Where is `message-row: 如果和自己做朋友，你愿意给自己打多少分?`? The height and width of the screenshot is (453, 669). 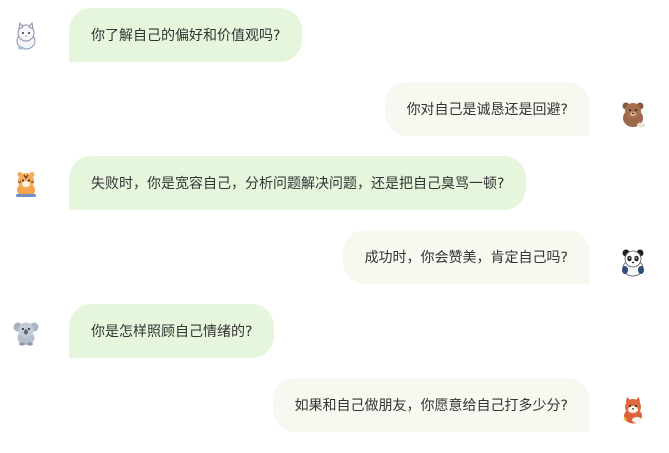 message-row: 如果和自己做朋友，你愿意给自己打多少分? is located at coordinates (334, 408).